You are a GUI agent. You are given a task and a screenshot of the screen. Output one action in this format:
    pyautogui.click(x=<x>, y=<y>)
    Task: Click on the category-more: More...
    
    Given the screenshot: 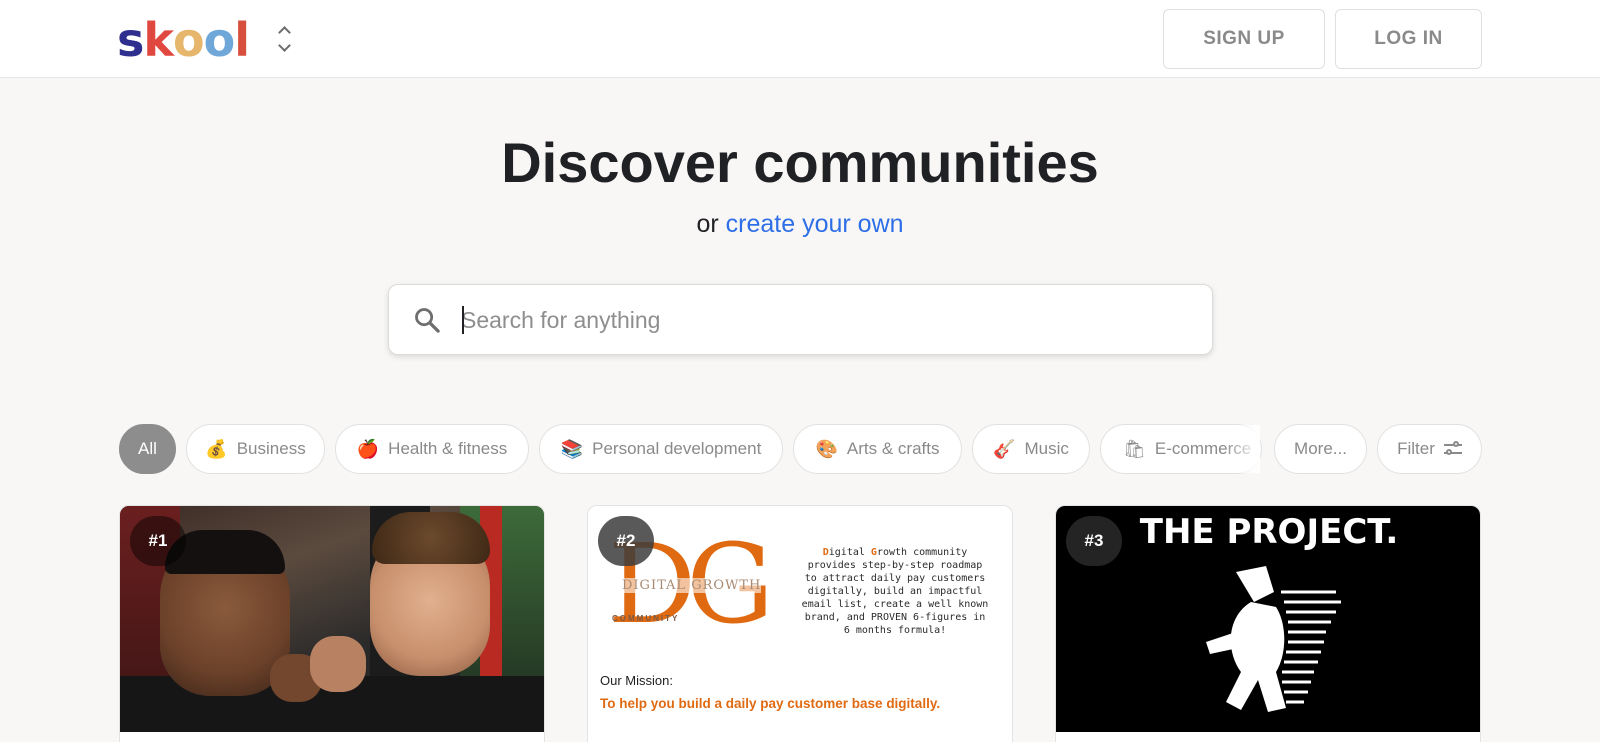 What is the action you would take?
    pyautogui.click(x=1320, y=449)
    